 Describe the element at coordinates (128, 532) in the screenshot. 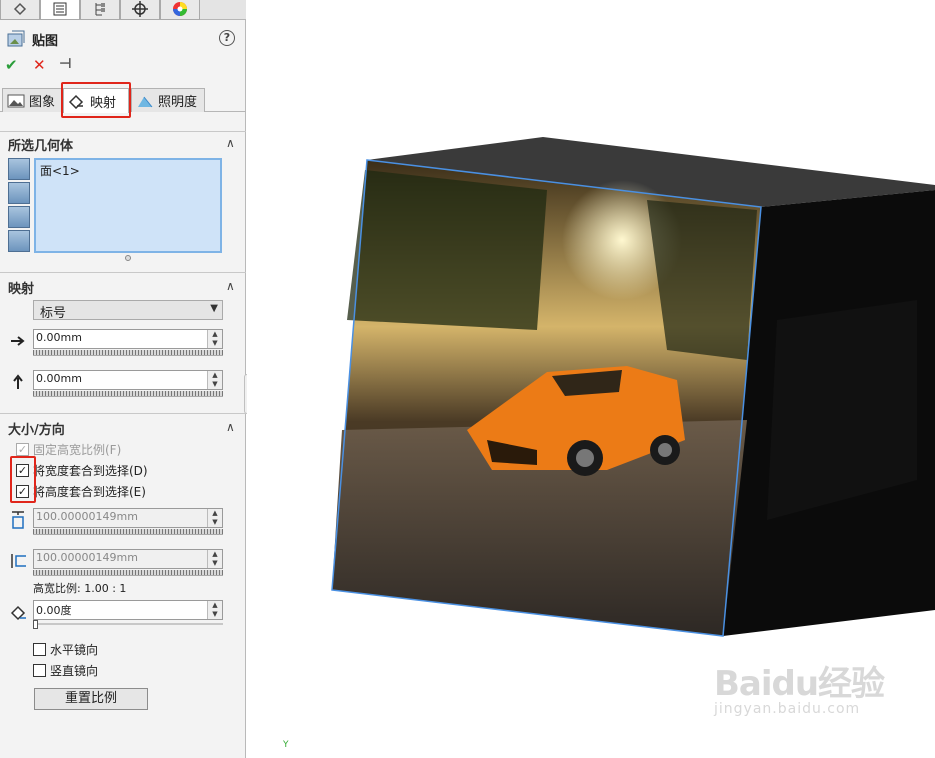

I see `width-thumbwheel` at that location.